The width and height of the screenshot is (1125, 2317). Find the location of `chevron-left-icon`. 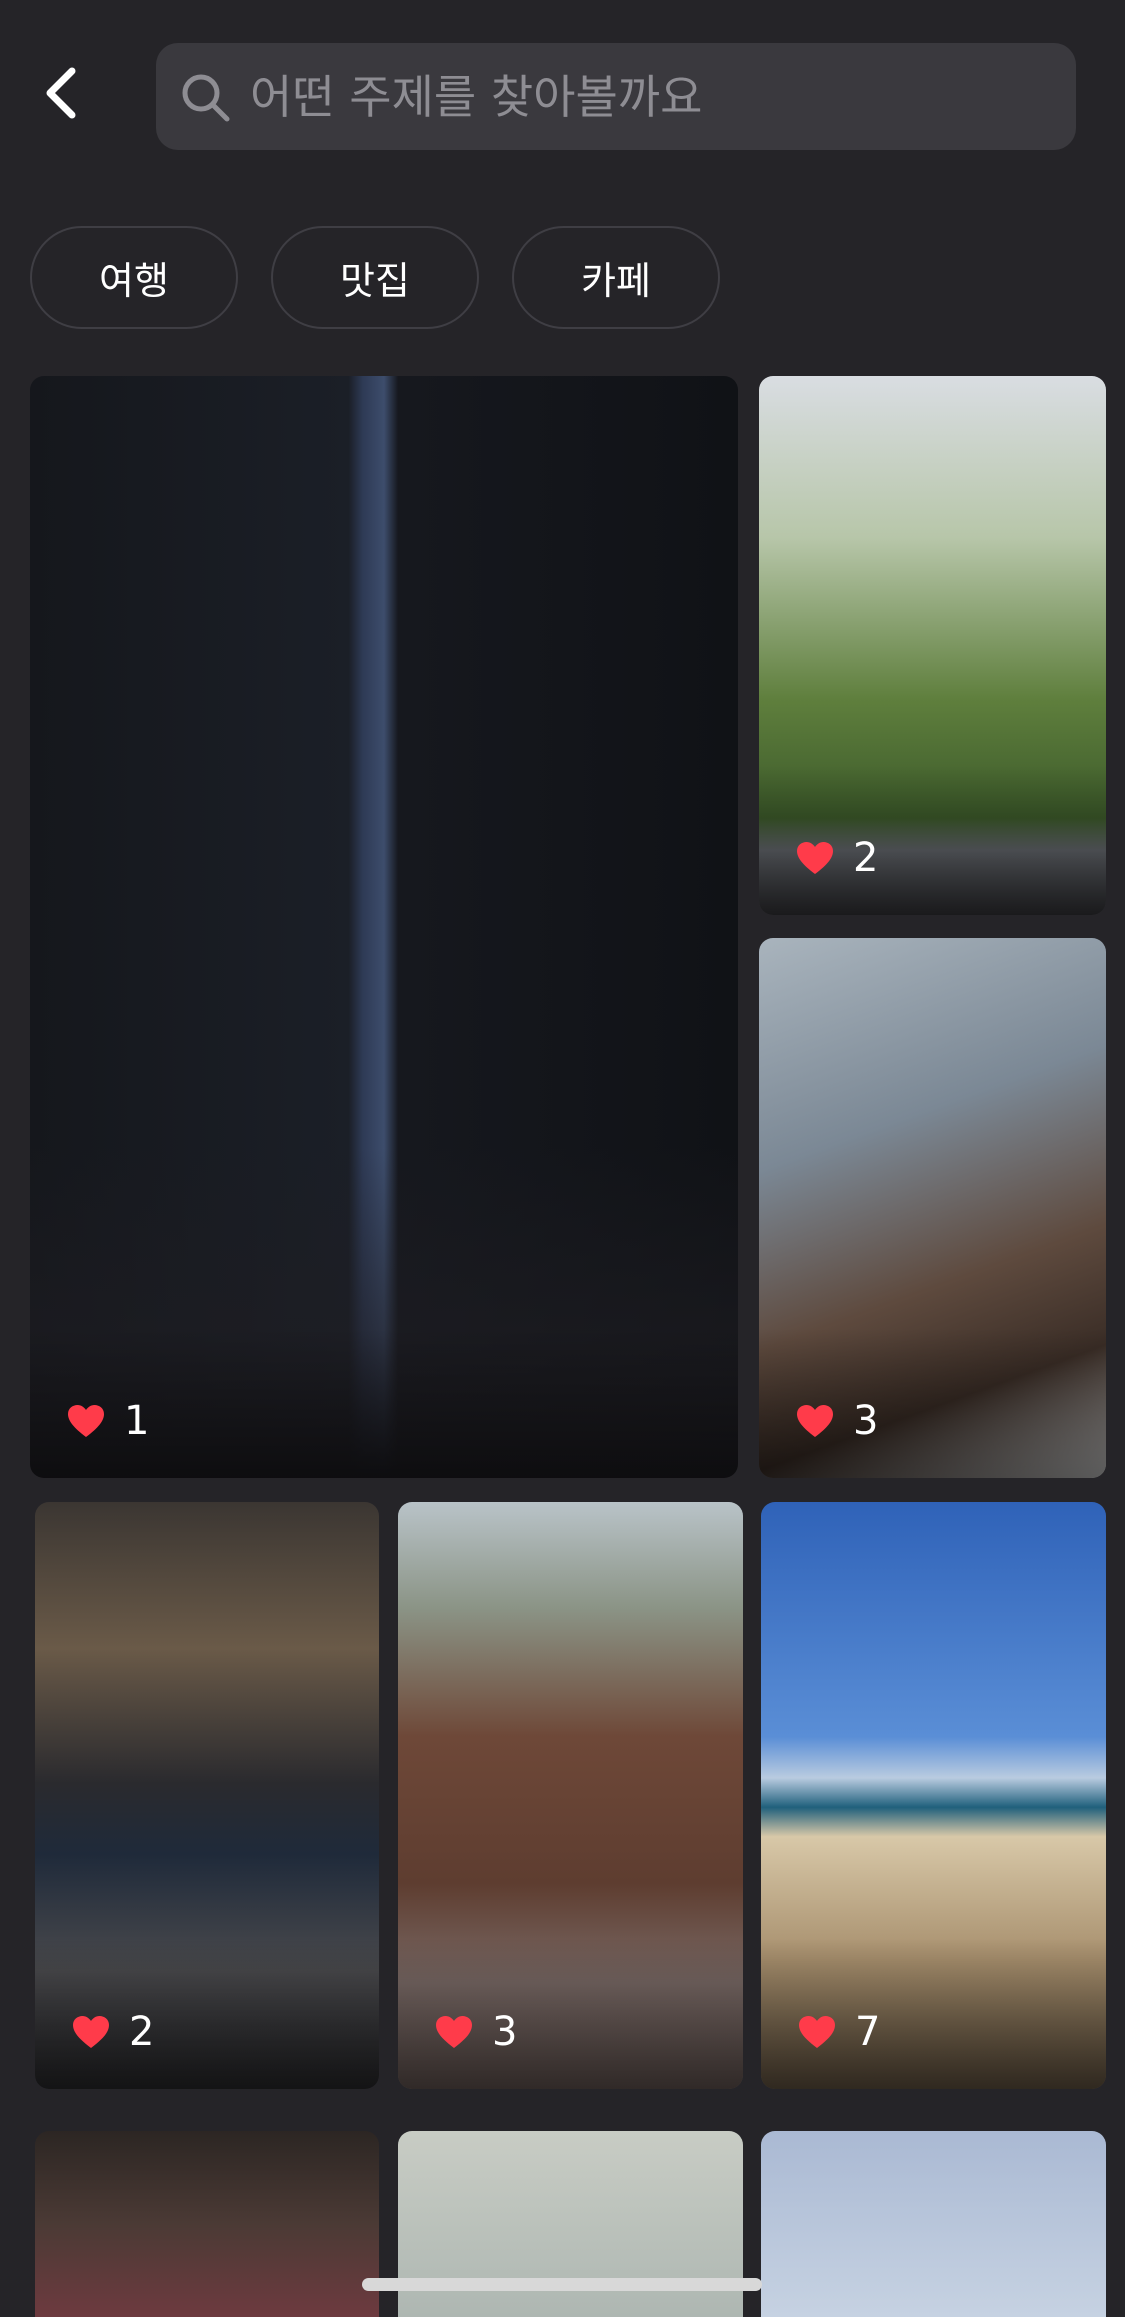

chevron-left-icon is located at coordinates (61, 92).